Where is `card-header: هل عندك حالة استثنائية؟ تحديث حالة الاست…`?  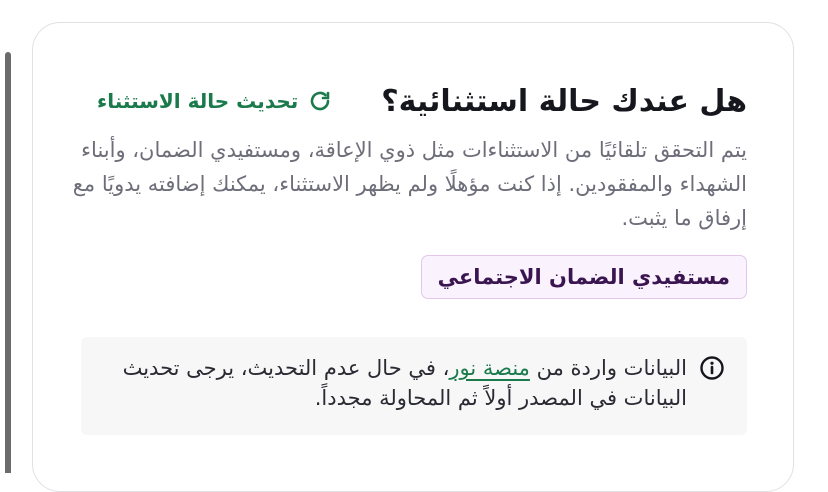 card-header: هل عندك حالة استثنائية؟ تحديث حالة الاست… is located at coordinates (422, 101).